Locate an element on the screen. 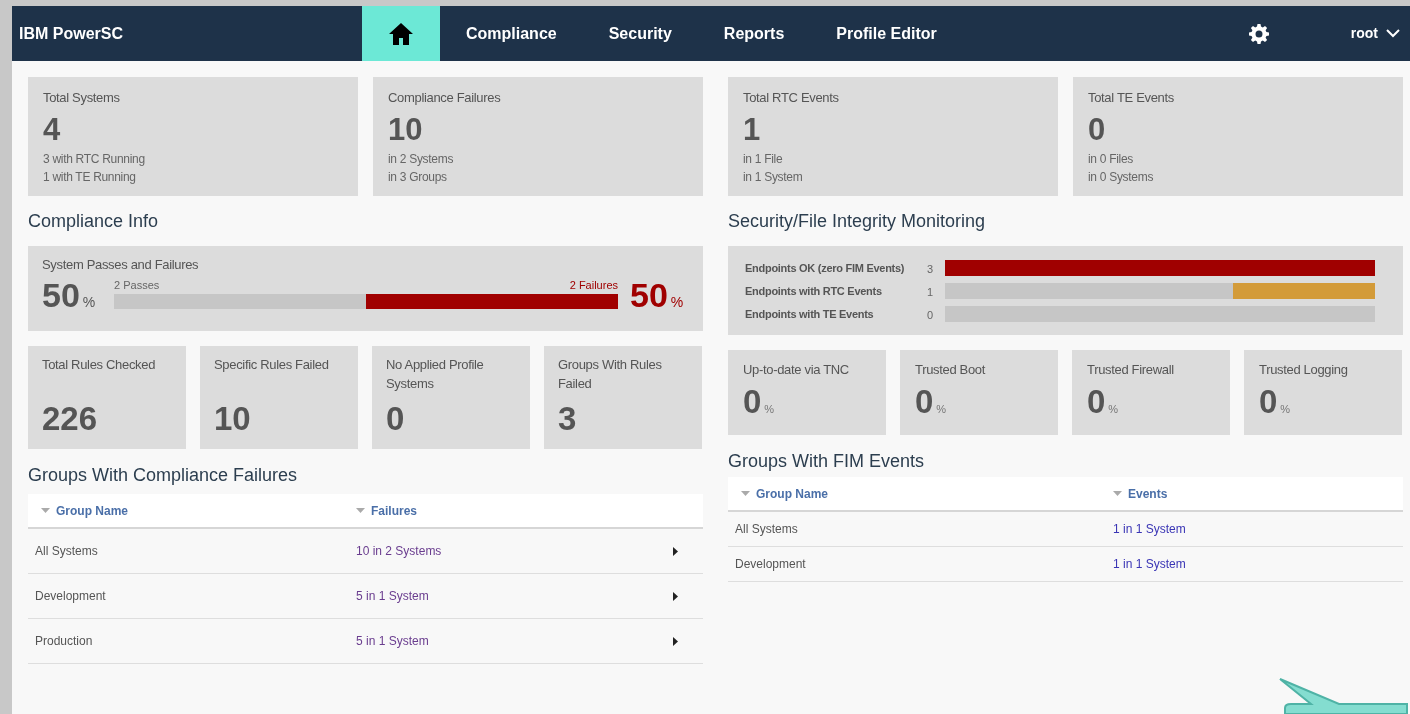  stat-detail: in 1 System is located at coordinates (773, 177).